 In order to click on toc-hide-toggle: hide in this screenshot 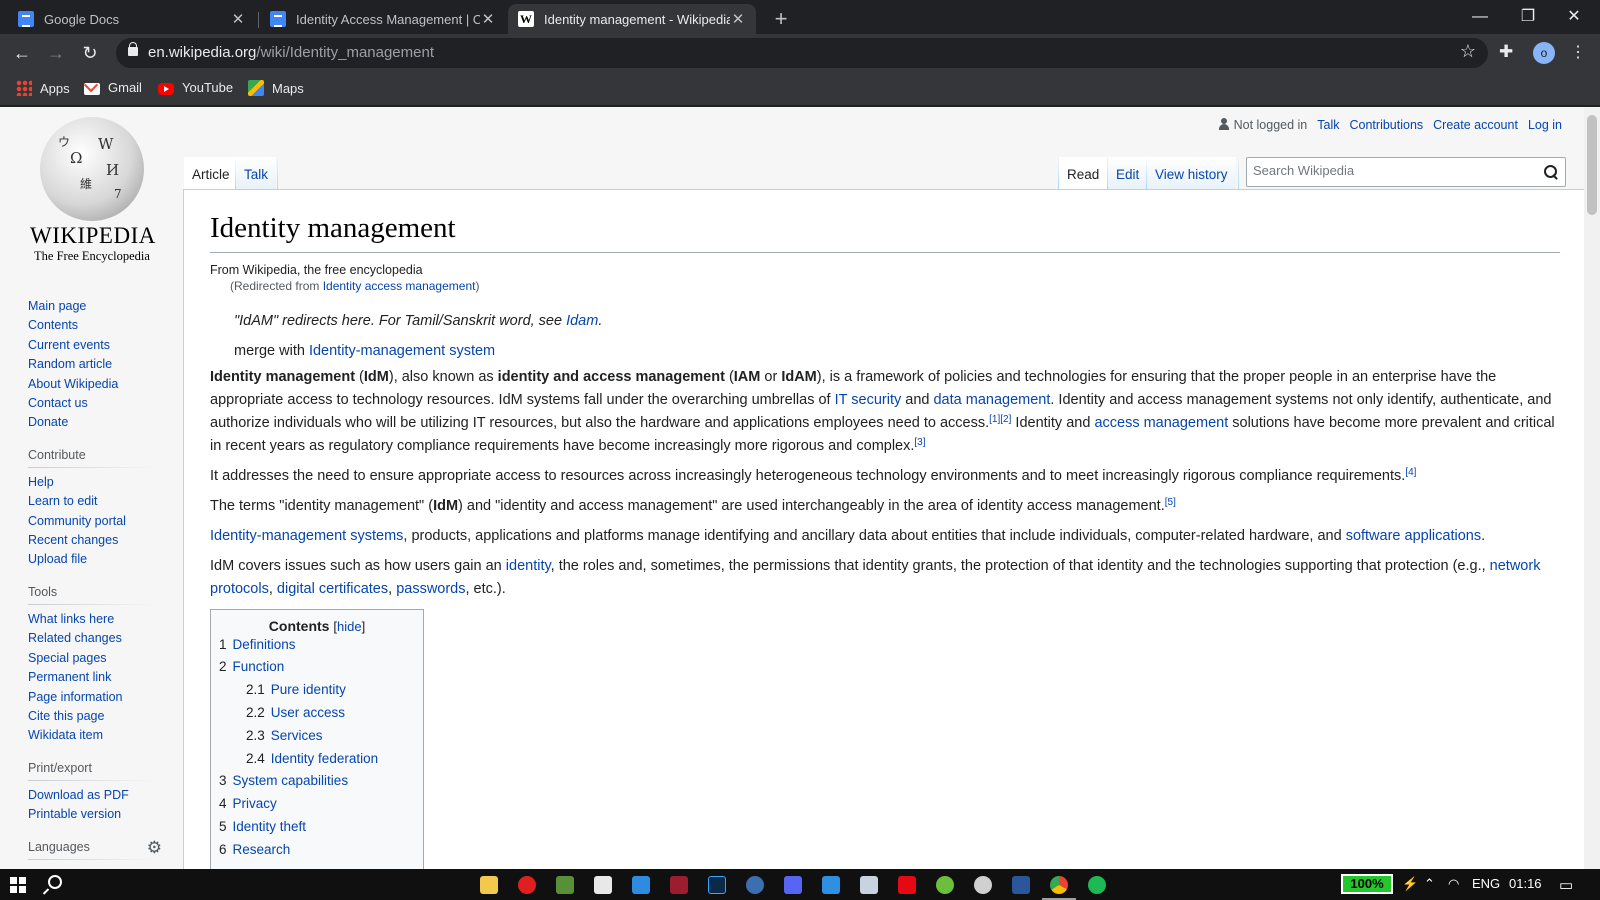, I will do `click(349, 626)`.